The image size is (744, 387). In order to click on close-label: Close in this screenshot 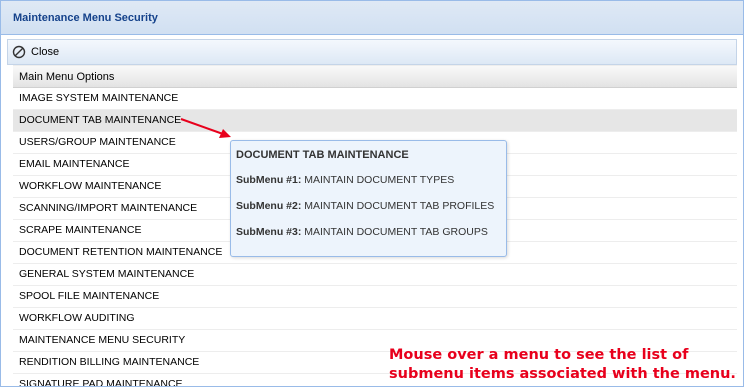, I will do `click(45, 52)`.